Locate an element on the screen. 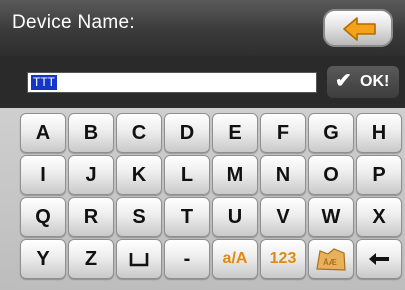 The image size is (405, 290). symbols-key: ÄÆ is located at coordinates (331, 259).